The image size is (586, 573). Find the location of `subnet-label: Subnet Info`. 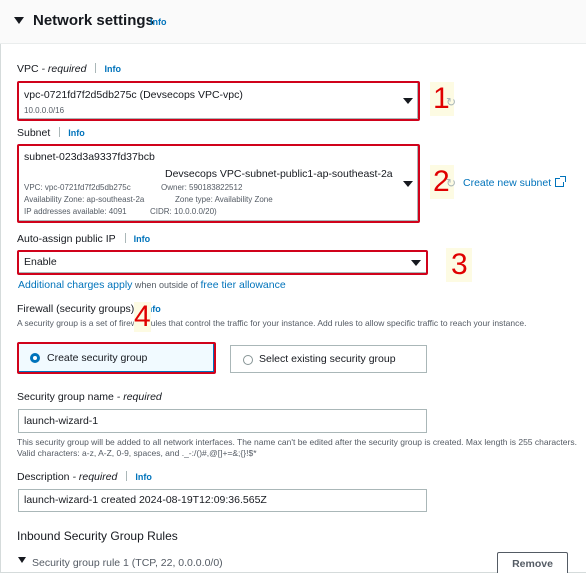

subnet-label: Subnet Info is located at coordinates (51, 133).